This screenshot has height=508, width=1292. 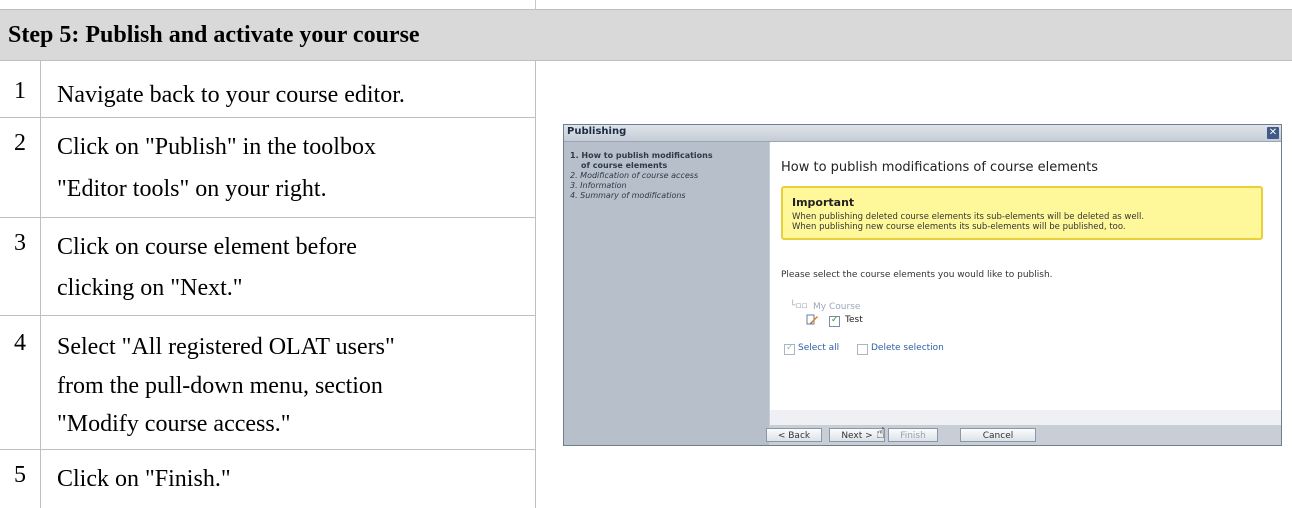 What do you see at coordinates (818, 348) in the screenshot?
I see `select-all-link: Select all` at bounding box center [818, 348].